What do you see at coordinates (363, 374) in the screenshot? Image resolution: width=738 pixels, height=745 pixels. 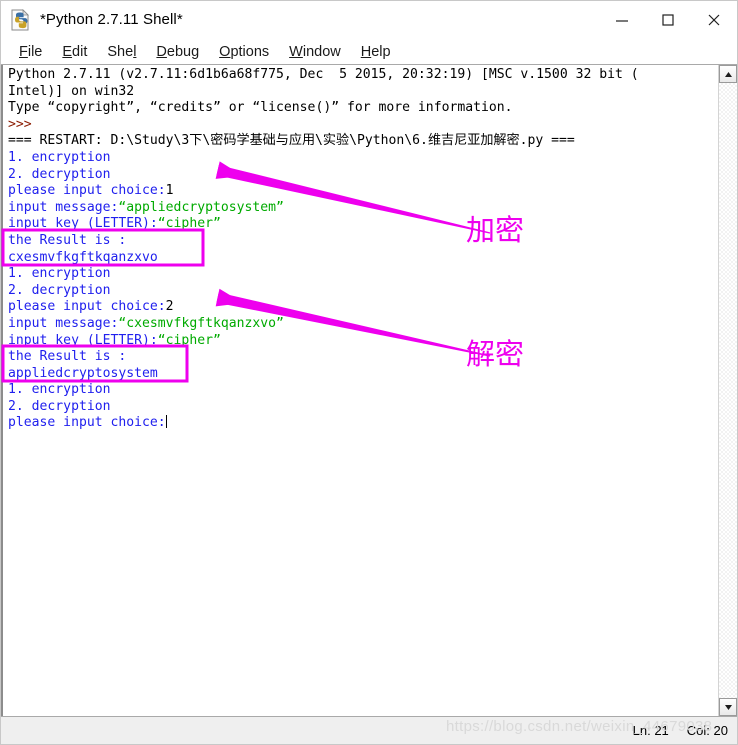 I see `console-line: appliedcryptosystem` at bounding box center [363, 374].